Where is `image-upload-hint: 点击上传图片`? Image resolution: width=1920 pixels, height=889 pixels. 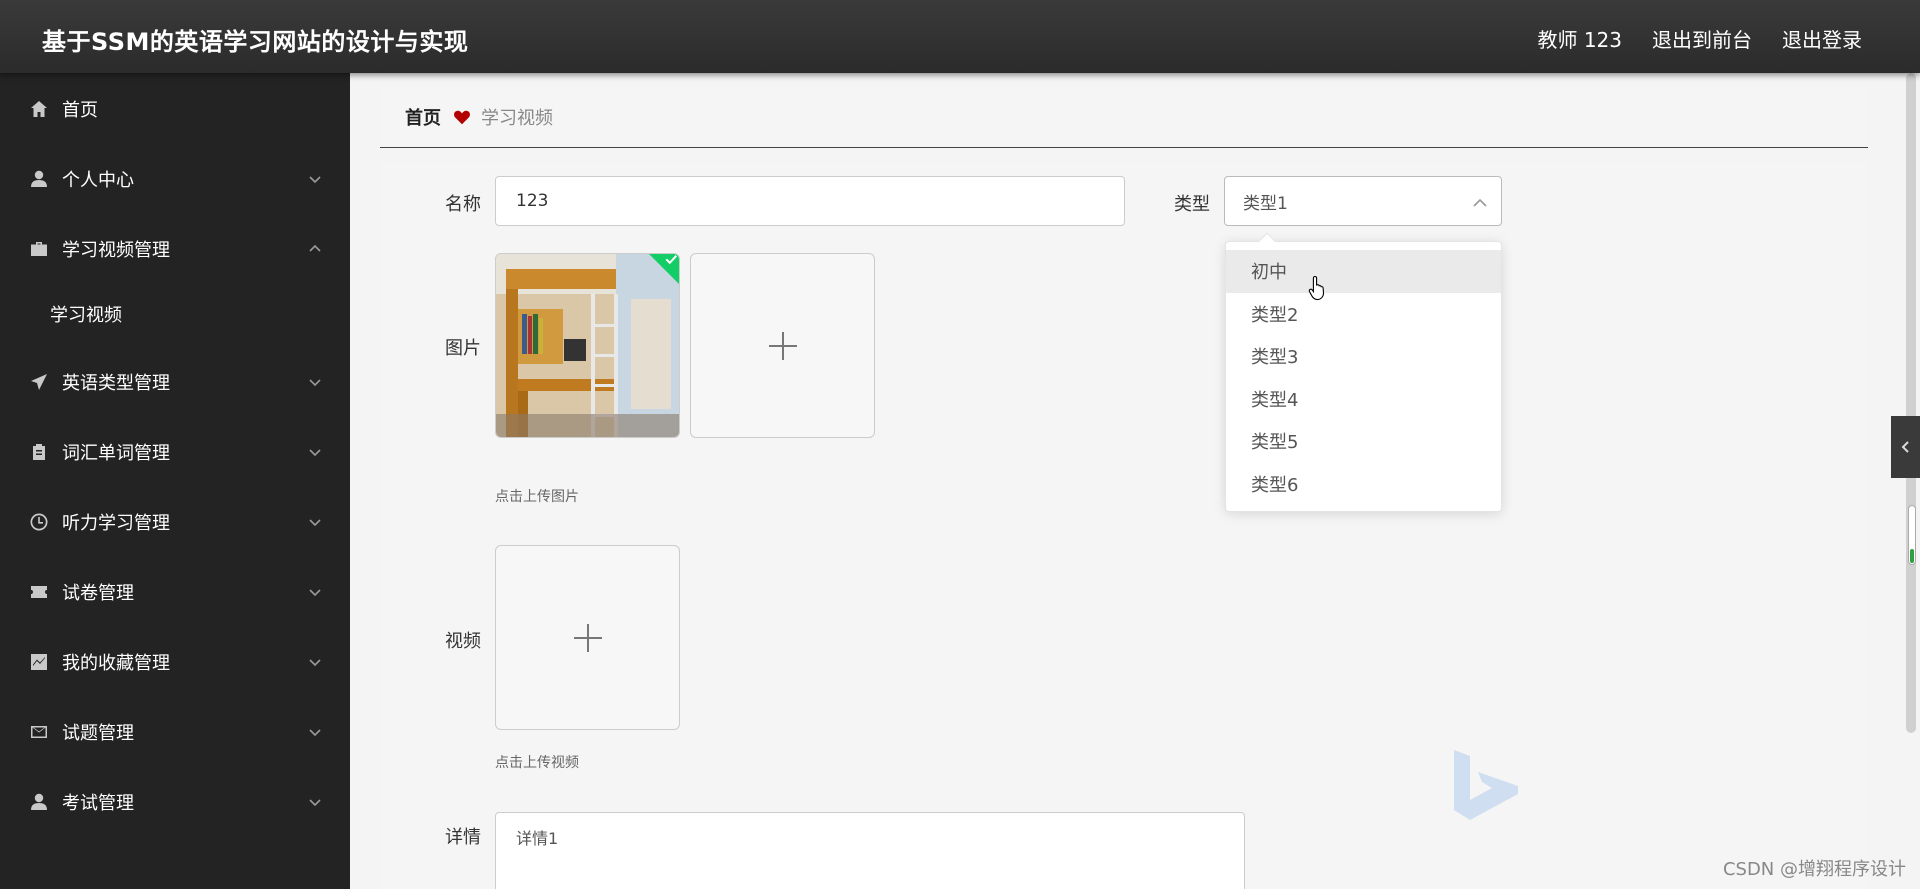 image-upload-hint: 点击上传图片 is located at coordinates (537, 497).